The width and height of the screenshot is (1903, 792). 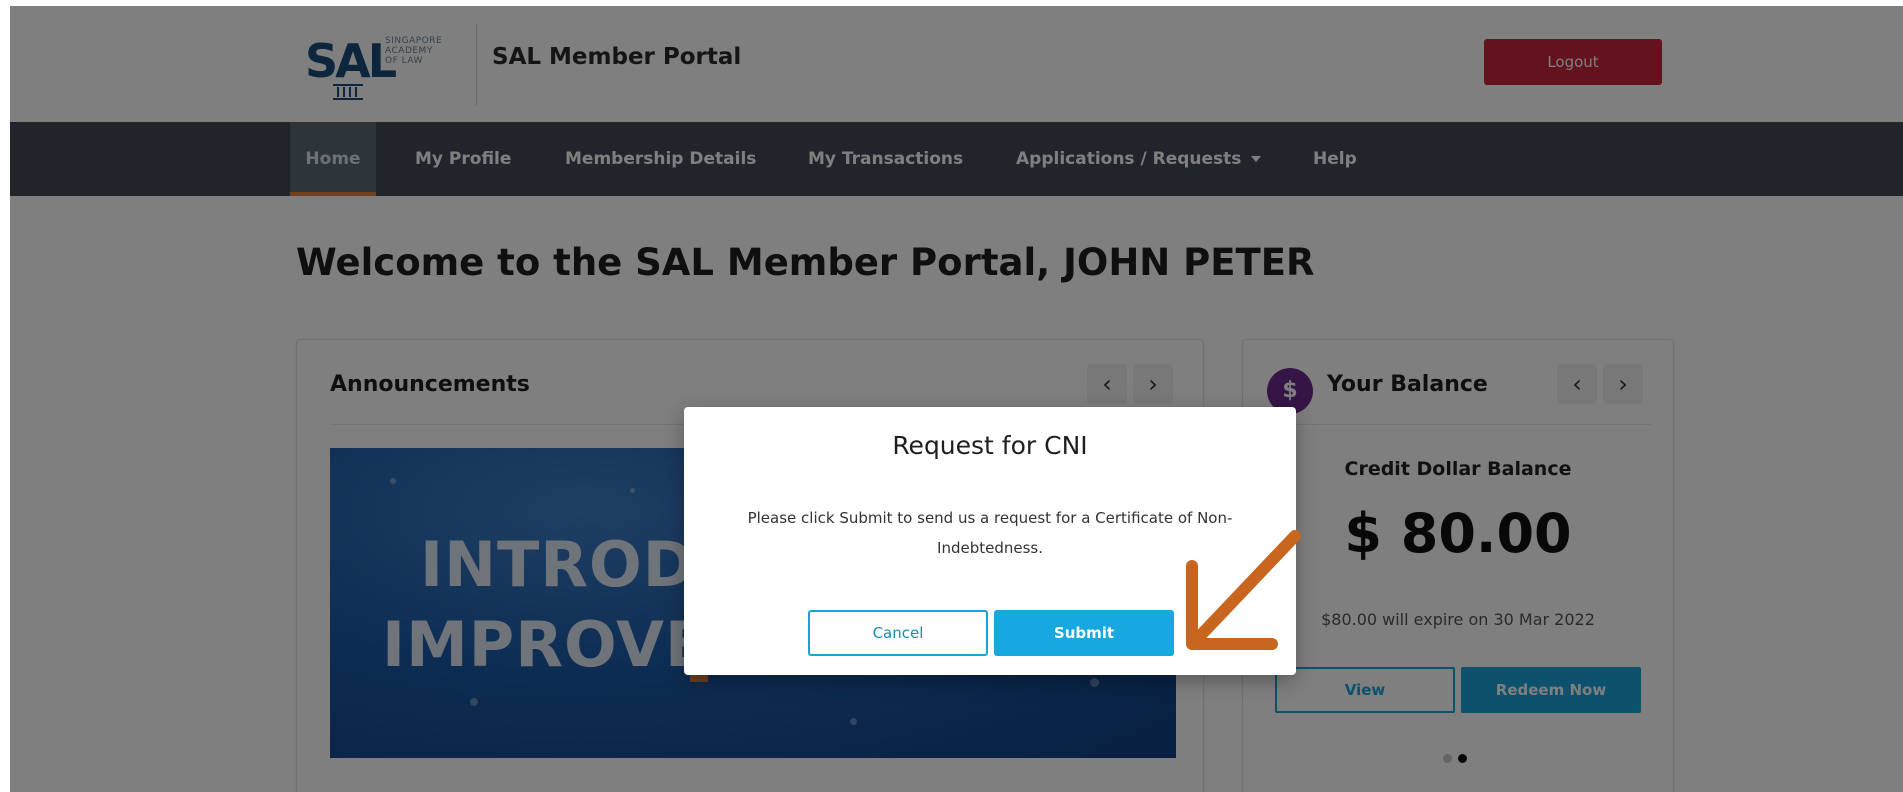 What do you see at coordinates (990, 445) in the screenshot?
I see `dialog-title: Request for CNI` at bounding box center [990, 445].